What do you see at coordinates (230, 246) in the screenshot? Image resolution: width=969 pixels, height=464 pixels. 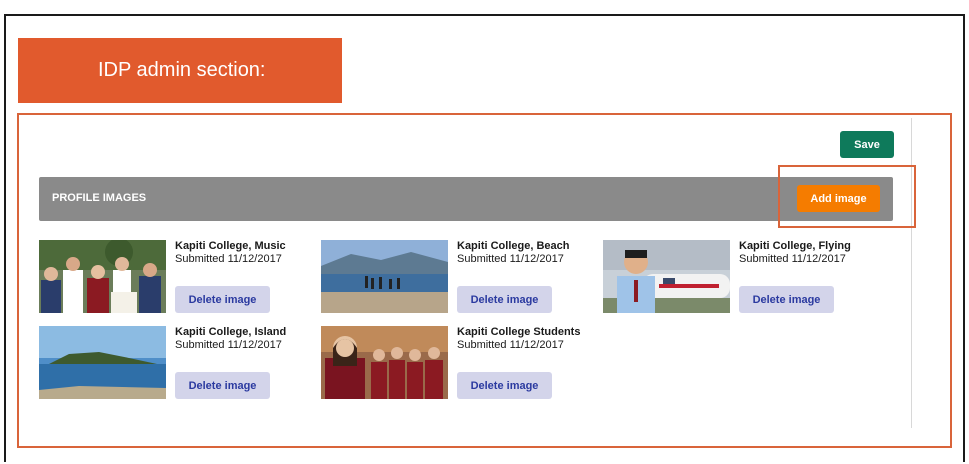 I see `image-title: Kapiti College, Music` at bounding box center [230, 246].